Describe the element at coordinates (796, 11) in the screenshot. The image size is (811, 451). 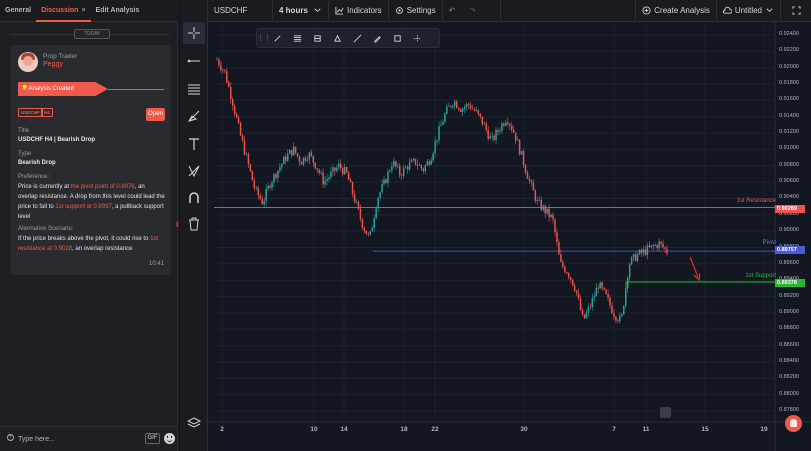
I see `fullscreen-button` at that location.